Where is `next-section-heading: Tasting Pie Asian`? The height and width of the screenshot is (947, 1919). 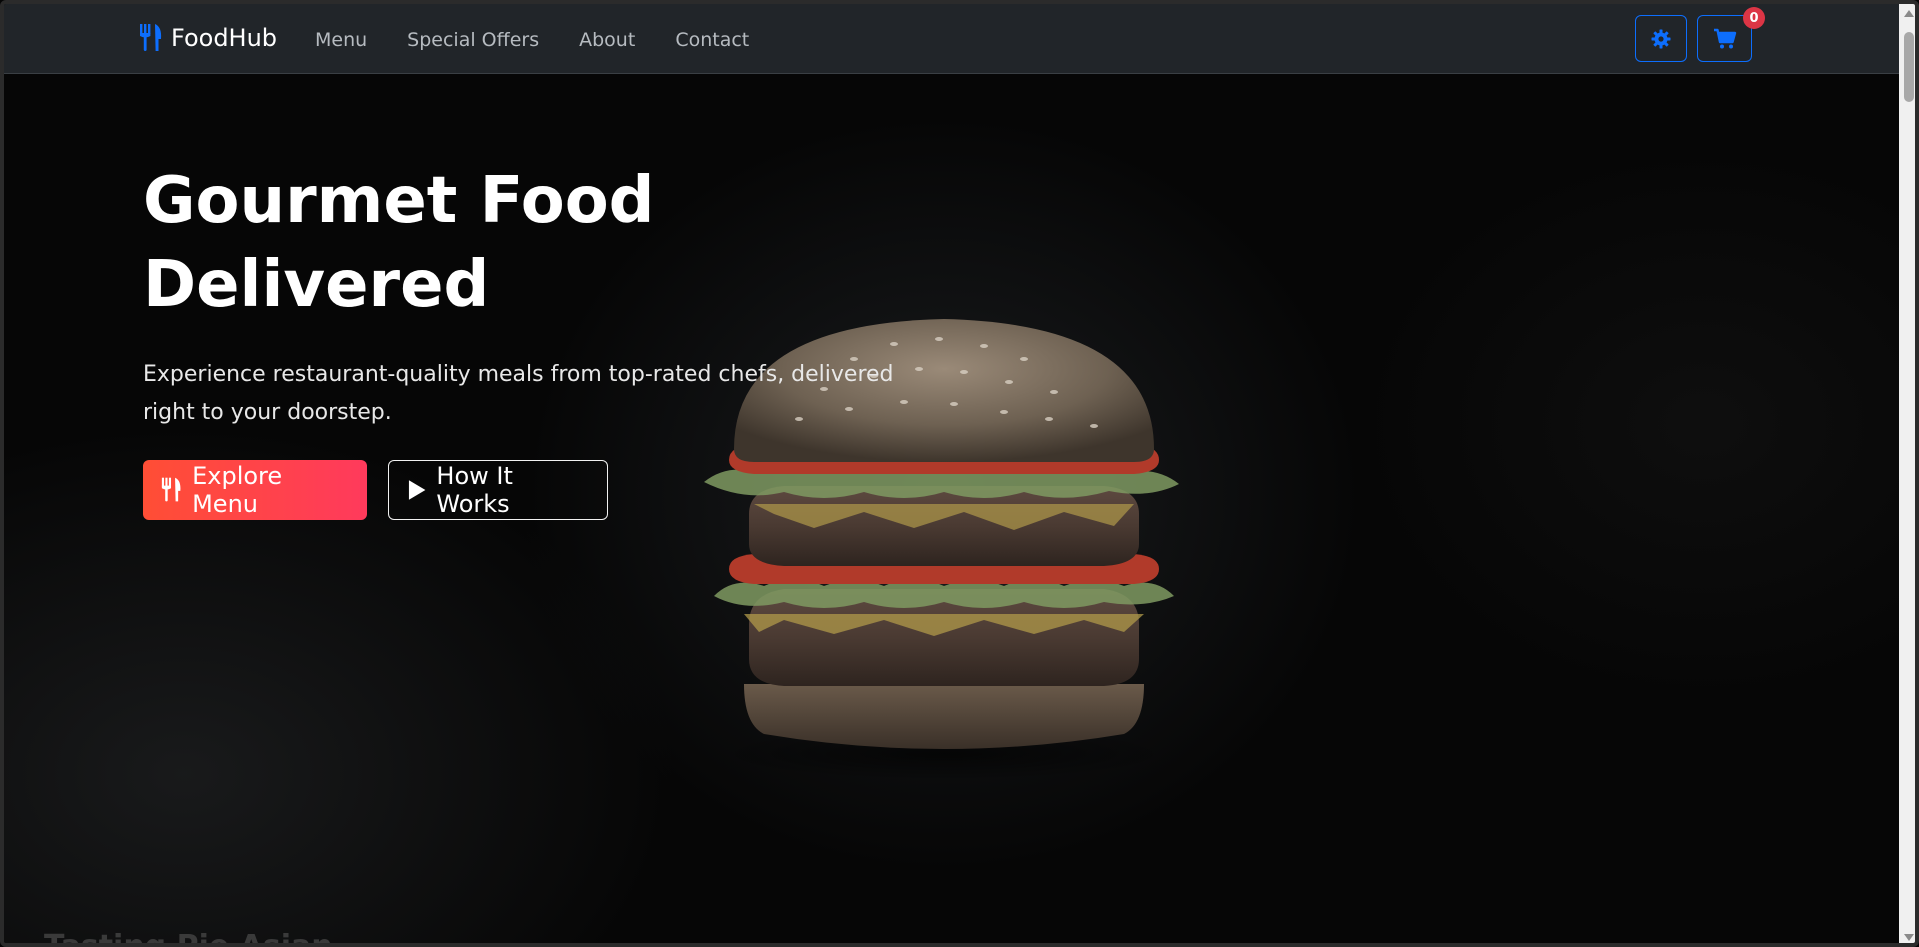
next-section-heading: Tasting Pie Asian is located at coordinates (188, 938).